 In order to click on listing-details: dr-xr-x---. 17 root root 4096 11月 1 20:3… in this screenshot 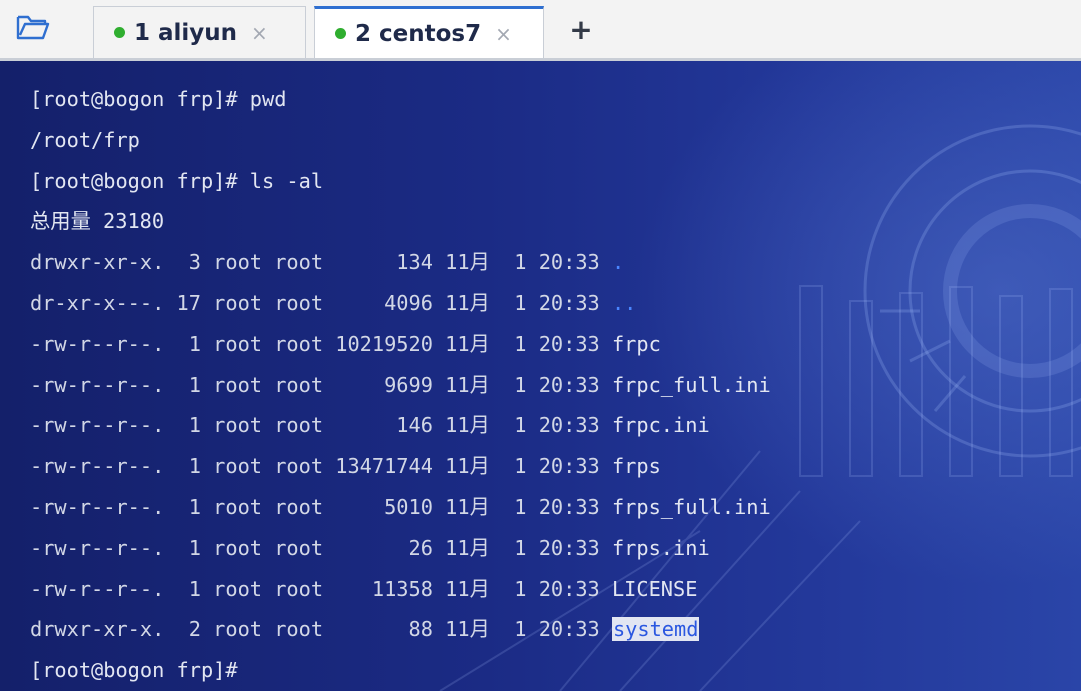, I will do `click(321, 302)`.